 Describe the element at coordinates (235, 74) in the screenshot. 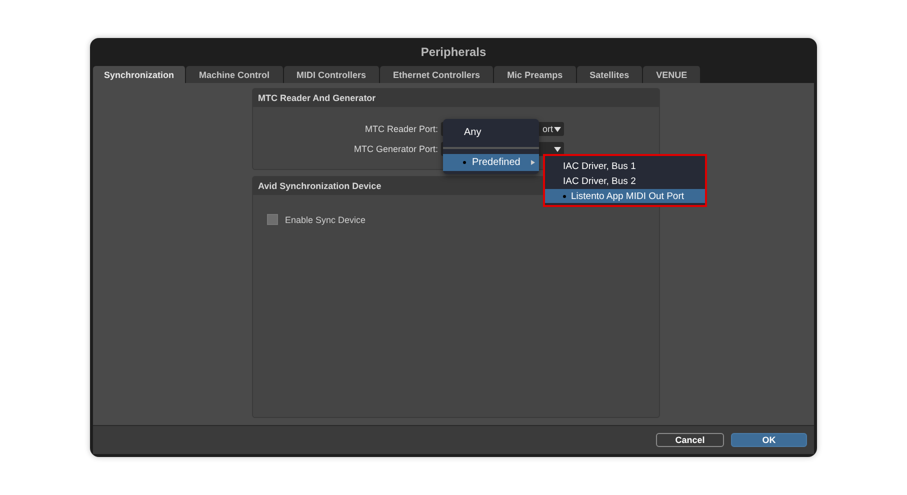

I see `tab: Machine Control` at that location.